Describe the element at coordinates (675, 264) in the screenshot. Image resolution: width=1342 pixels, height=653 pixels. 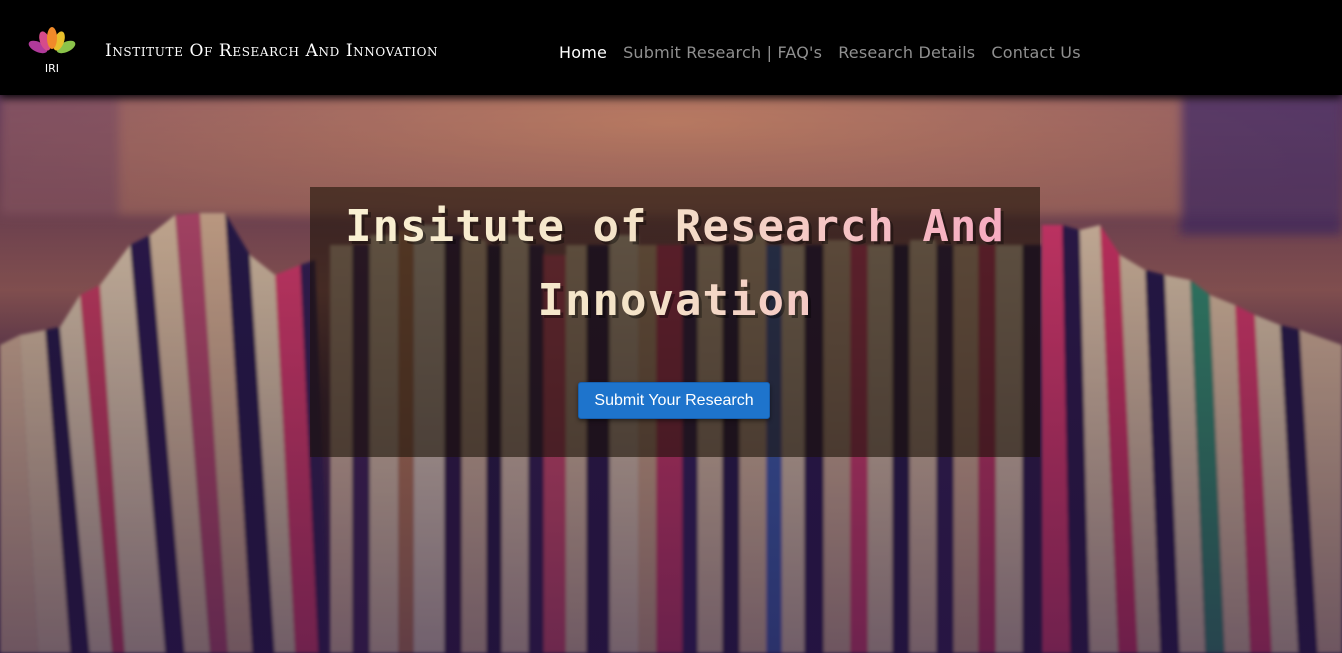
I see `hero-title: Insitute of Research And Innovation` at that location.